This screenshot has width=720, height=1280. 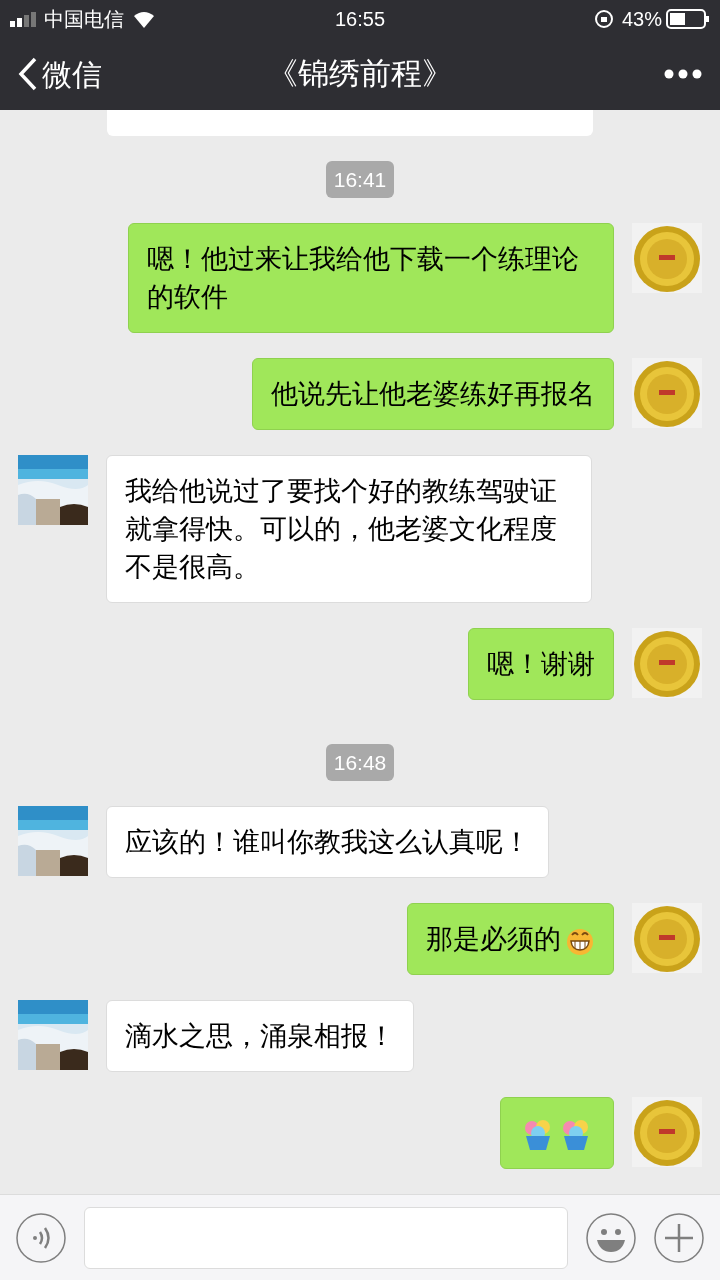 What do you see at coordinates (60, 74) in the screenshot?
I see `back-button: 微信` at bounding box center [60, 74].